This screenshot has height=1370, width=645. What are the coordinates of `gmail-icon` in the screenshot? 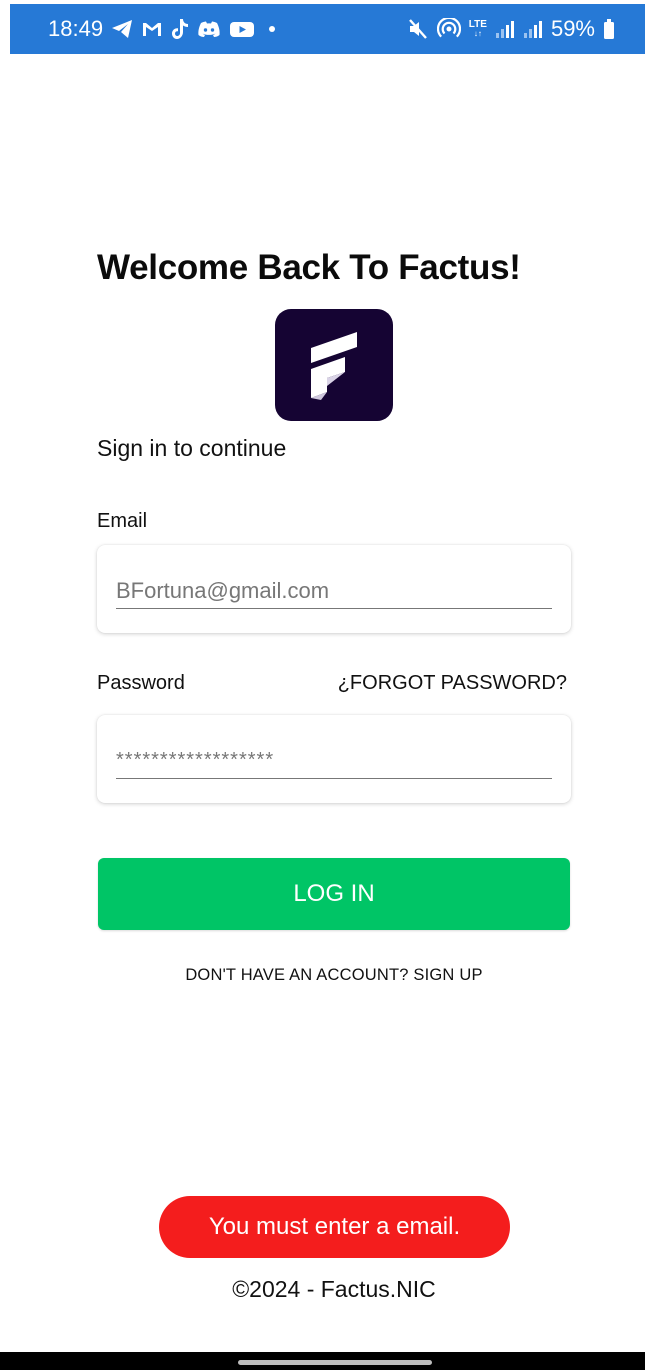 It's located at (152, 29).